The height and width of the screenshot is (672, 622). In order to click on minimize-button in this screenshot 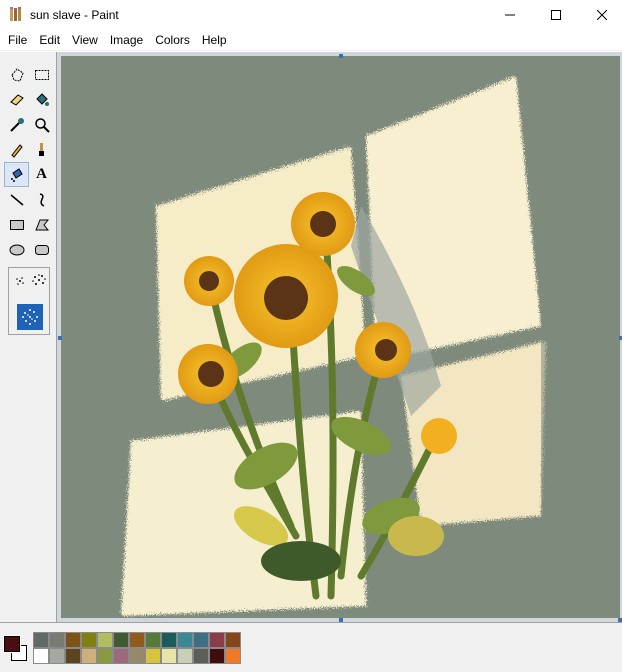, I will do `click(510, 15)`.